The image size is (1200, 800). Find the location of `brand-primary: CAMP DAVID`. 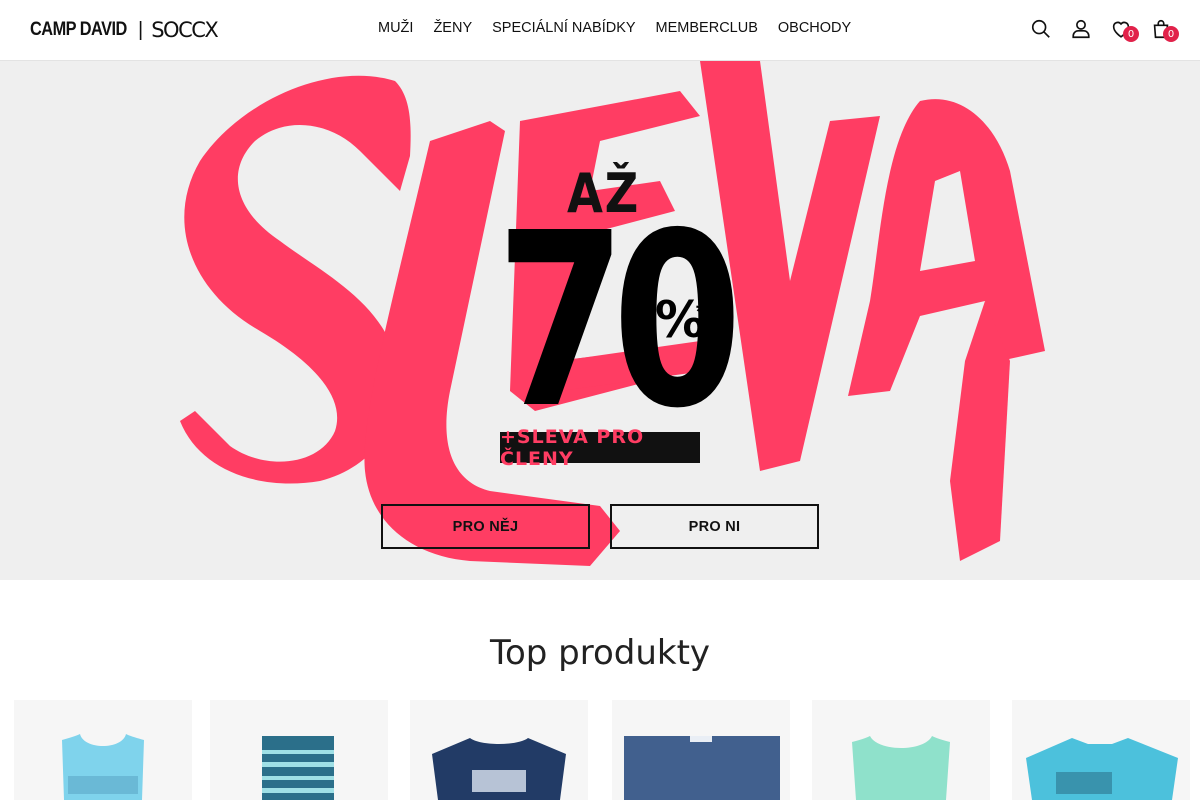

brand-primary: CAMP DAVID is located at coordinates (78, 29).